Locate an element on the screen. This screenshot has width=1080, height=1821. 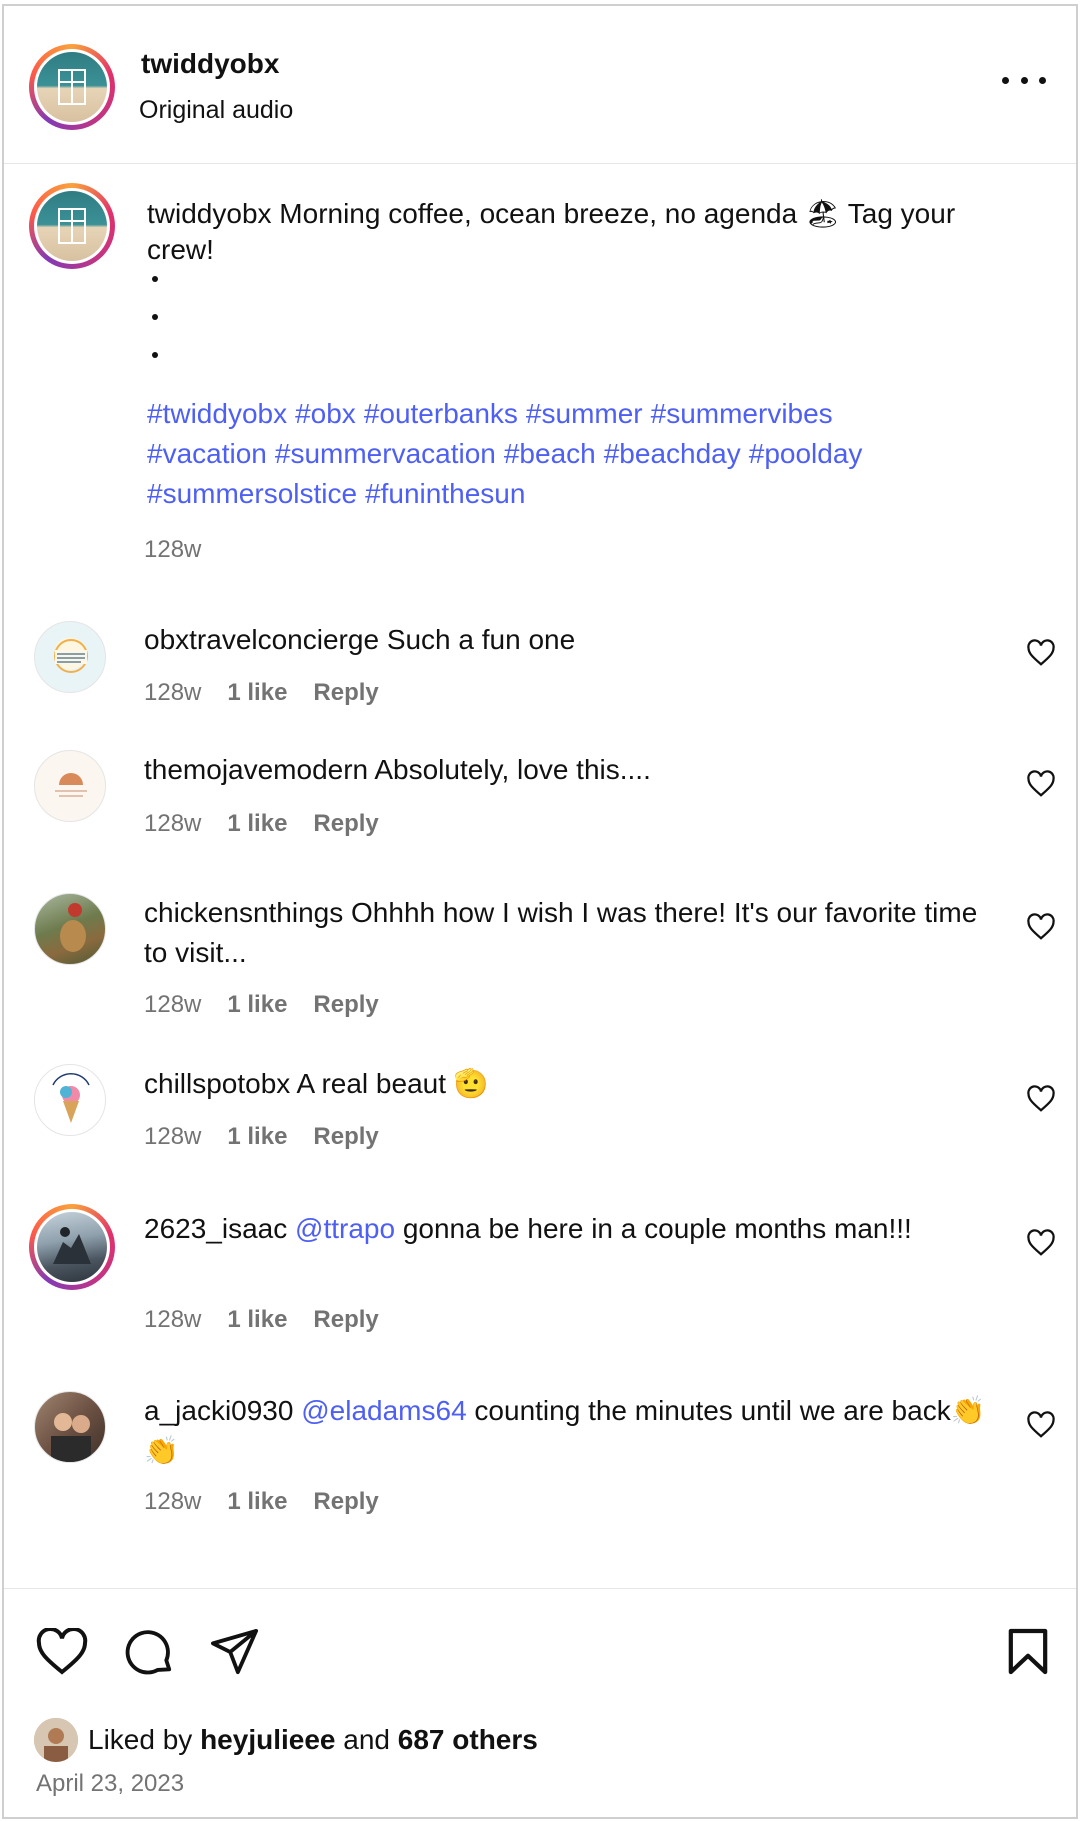
comment-username: 2623_isaac is located at coordinates (215, 1228).